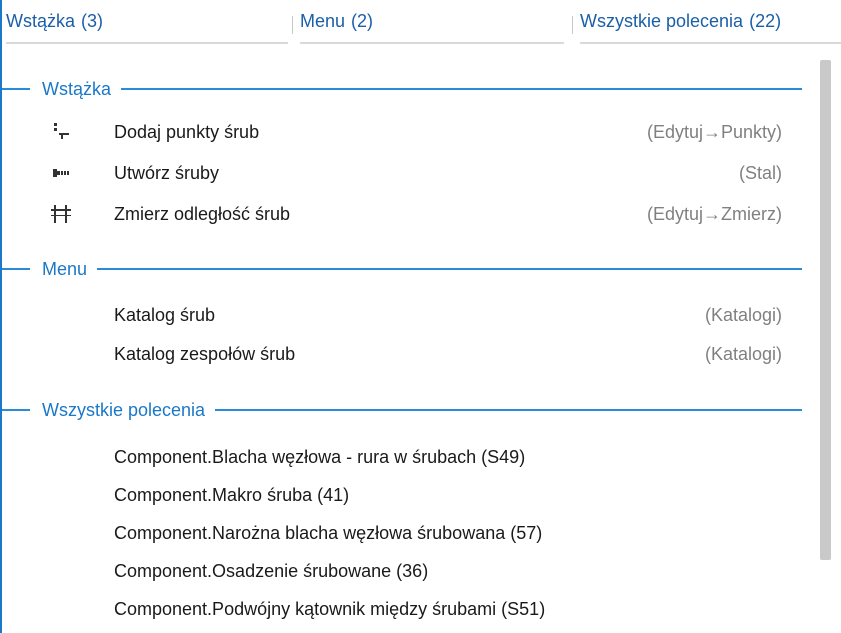 This screenshot has width=841, height=633. I want to click on section-title: Menu, so click(65, 268).